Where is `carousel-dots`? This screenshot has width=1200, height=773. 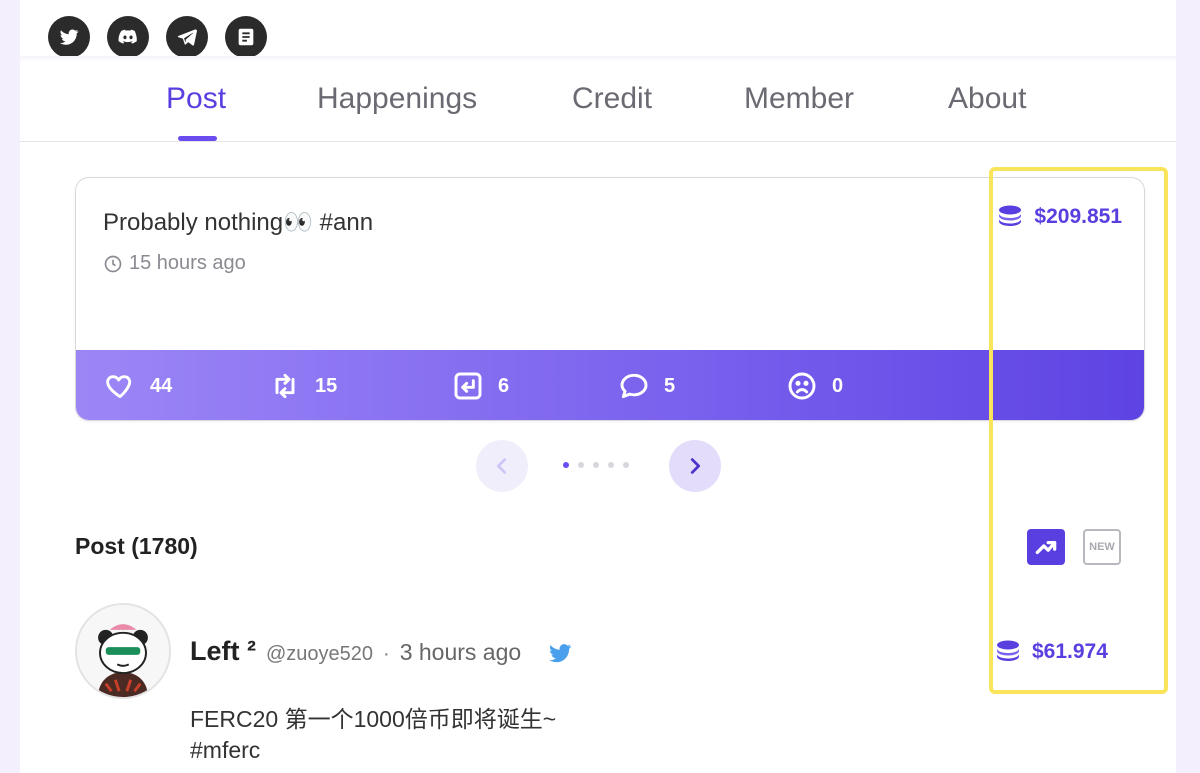 carousel-dots is located at coordinates (596, 465).